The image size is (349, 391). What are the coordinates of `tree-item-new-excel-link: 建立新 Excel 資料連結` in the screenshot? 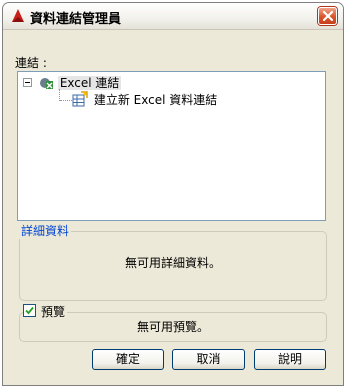 It's located at (144, 99).